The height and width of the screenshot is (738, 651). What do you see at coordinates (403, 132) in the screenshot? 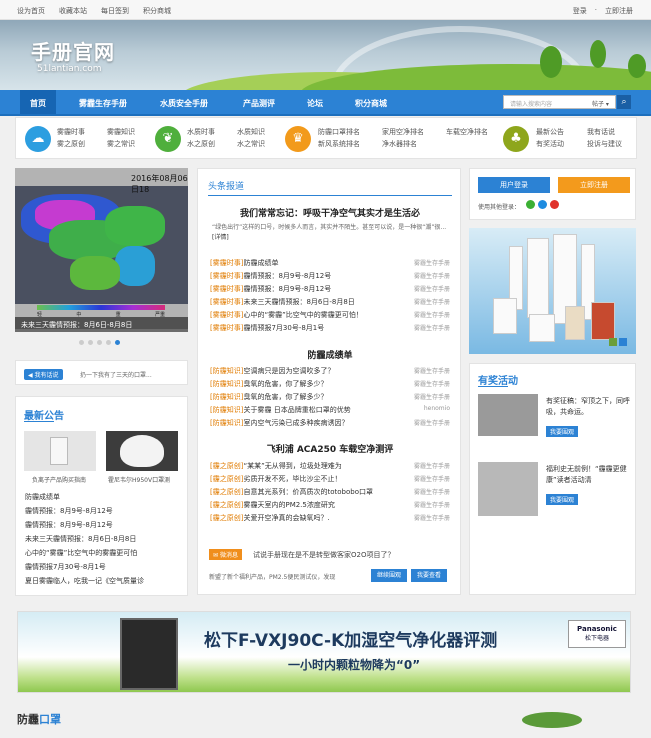
I see `cat-link: 家用空净排名` at bounding box center [403, 132].